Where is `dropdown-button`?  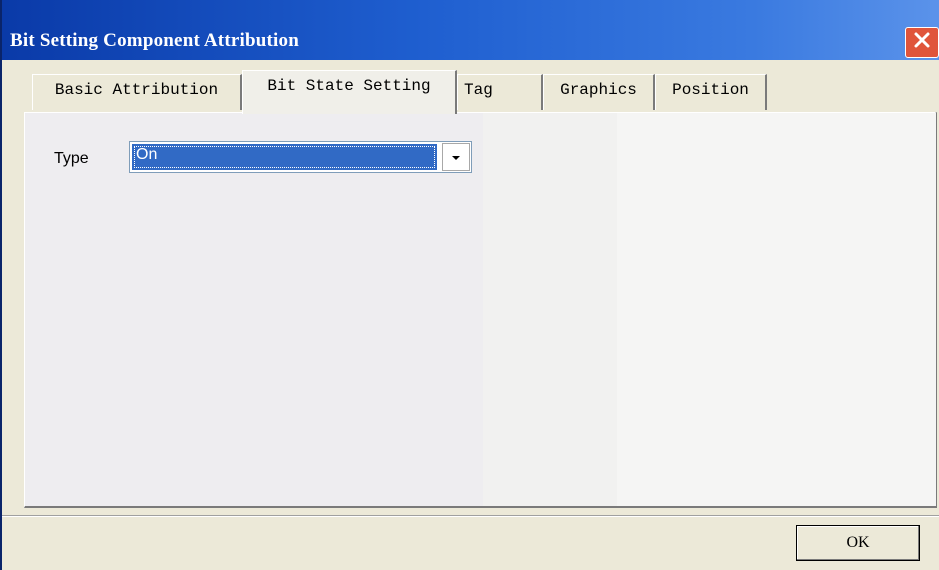 dropdown-button is located at coordinates (456, 157).